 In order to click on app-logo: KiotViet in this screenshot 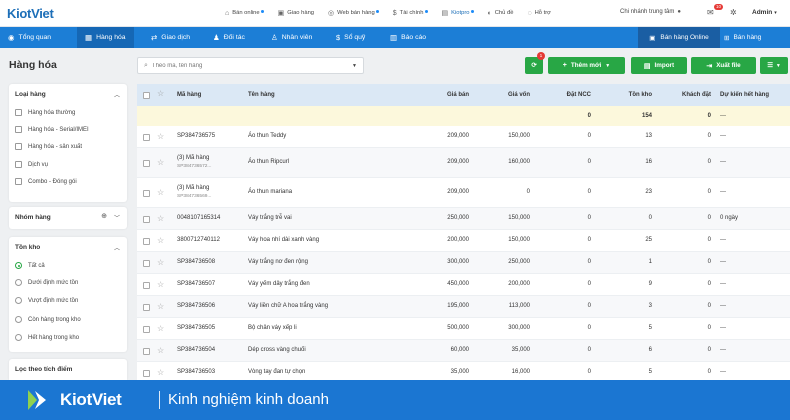, I will do `click(30, 13)`.